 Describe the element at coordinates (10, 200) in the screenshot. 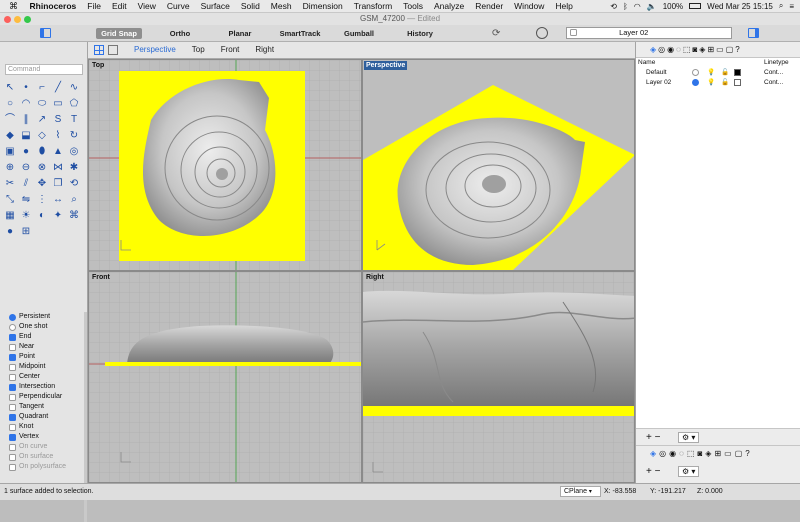

I see `scale-tool-icon: ⤡` at that location.